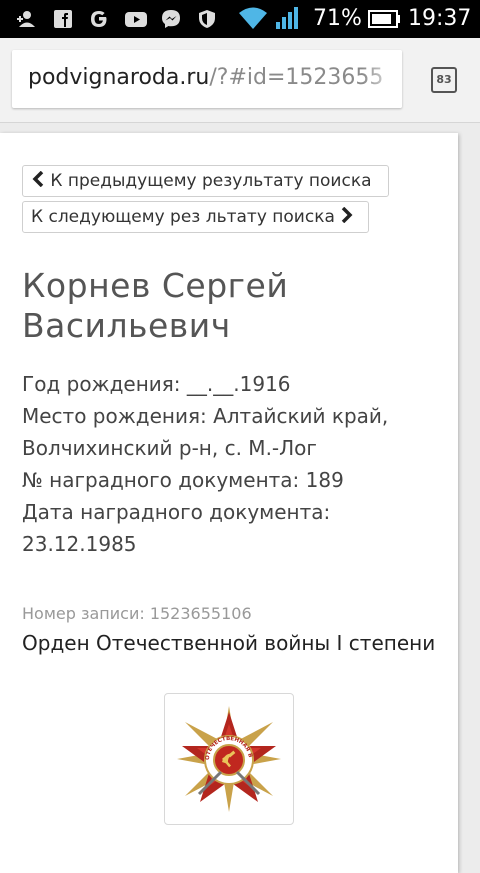 Image resolution: width=480 pixels, height=873 pixels. I want to click on next-result-button: К следующему рез льтату поиска, so click(195, 217).